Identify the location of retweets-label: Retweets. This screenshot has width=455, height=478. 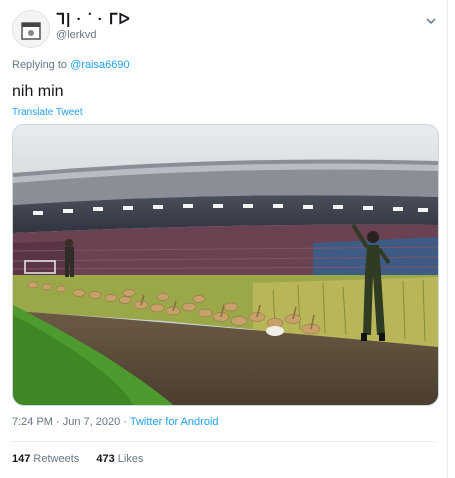
(56, 459).